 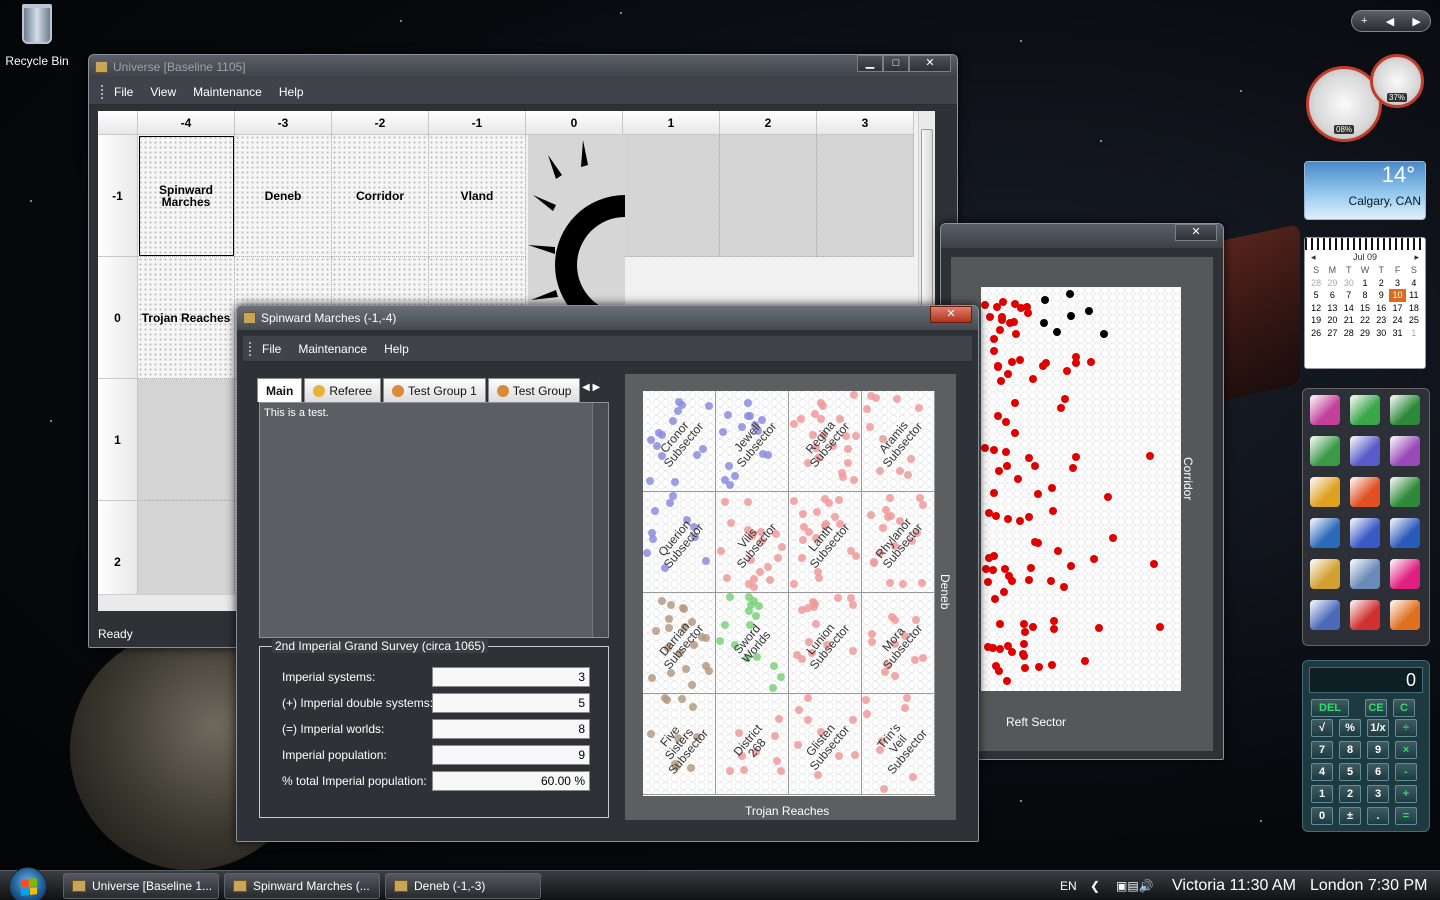 I want to click on chevron-right-icon: ▸, so click(x=1416, y=257).